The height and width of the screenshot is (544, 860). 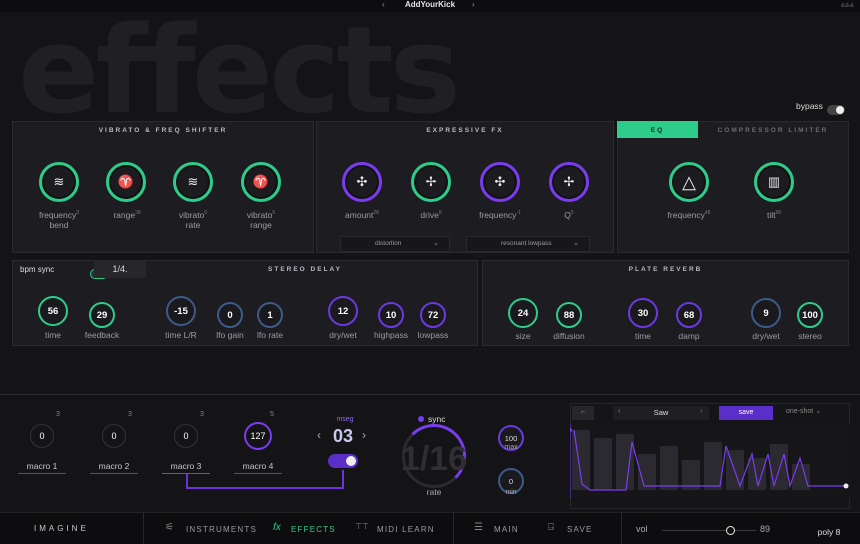 I want to click on drive-knob: ✢, so click(x=431, y=182).